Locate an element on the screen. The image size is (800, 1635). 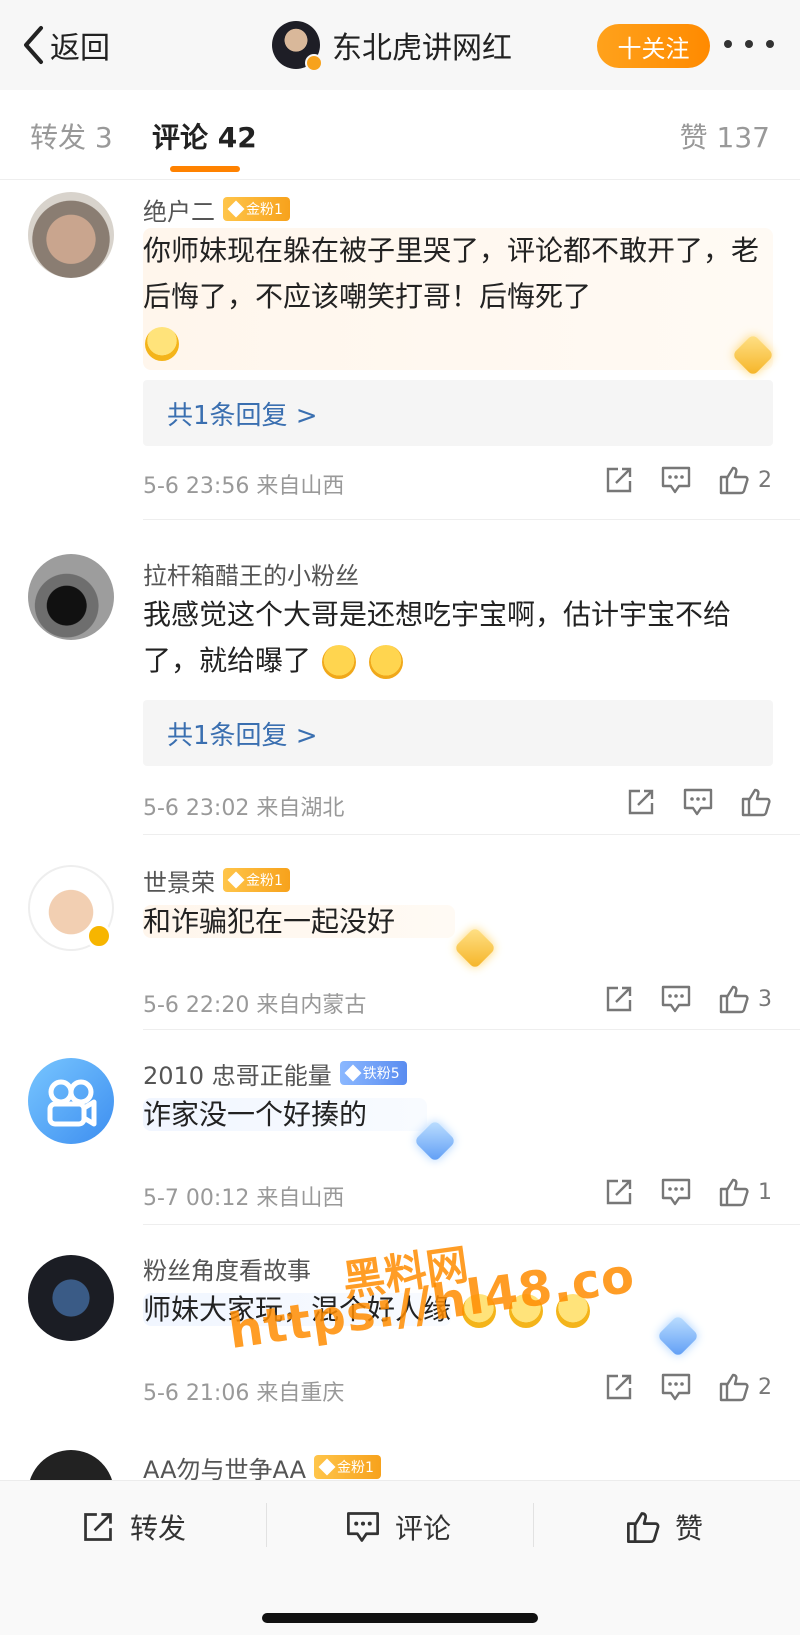
comment-header: 绝户二 金粉1 is located at coordinates (216, 209).